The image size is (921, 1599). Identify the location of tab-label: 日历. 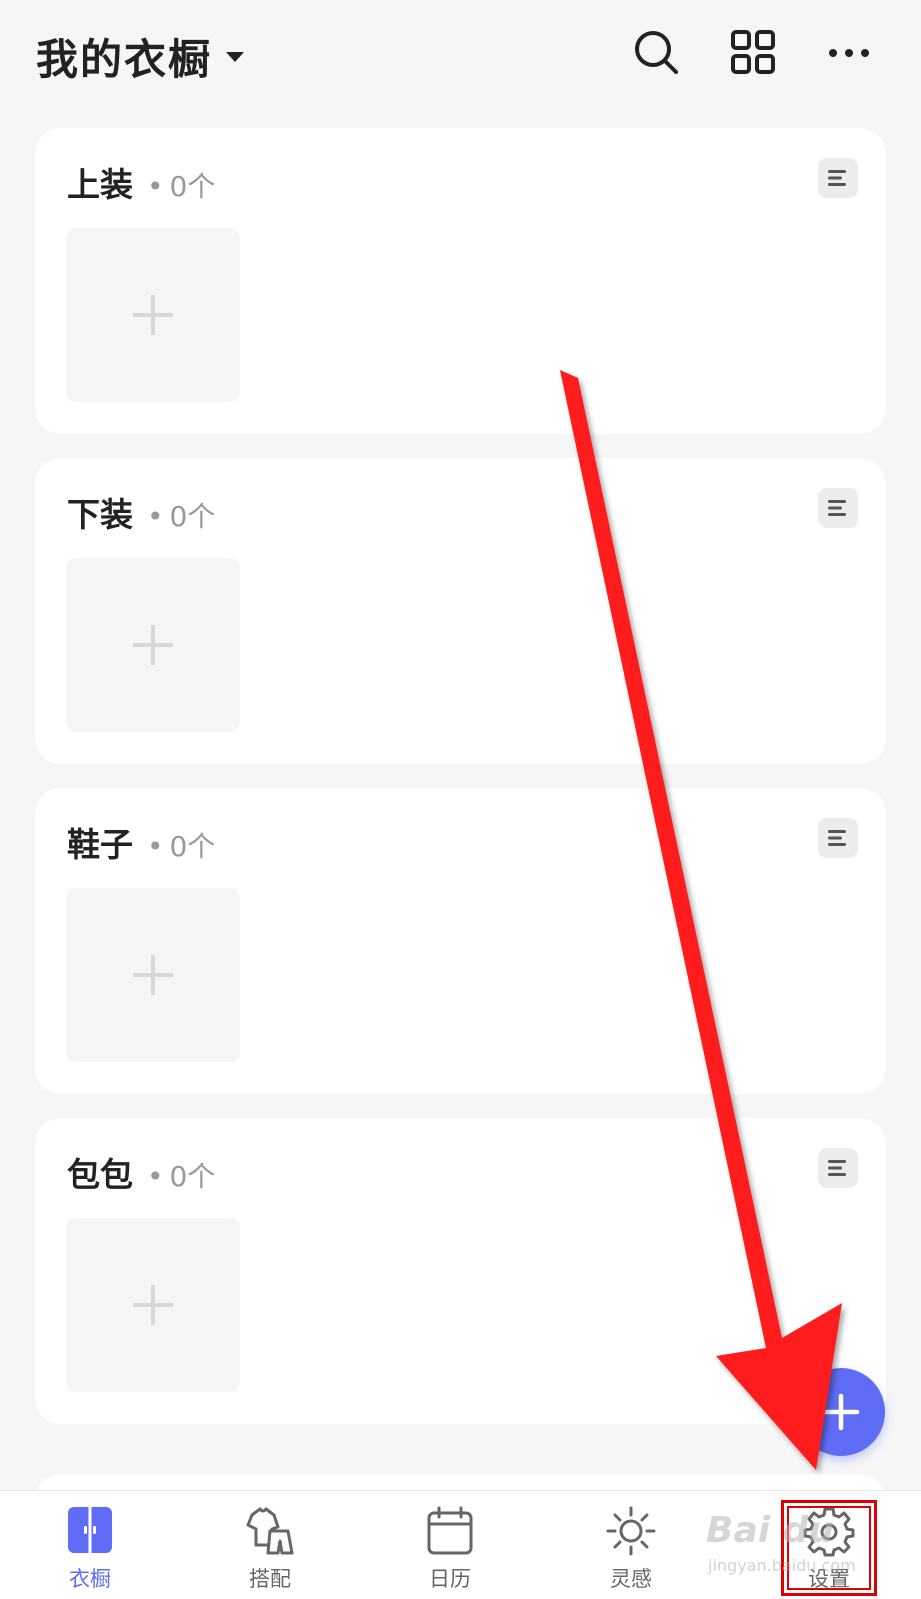
(450, 1579).